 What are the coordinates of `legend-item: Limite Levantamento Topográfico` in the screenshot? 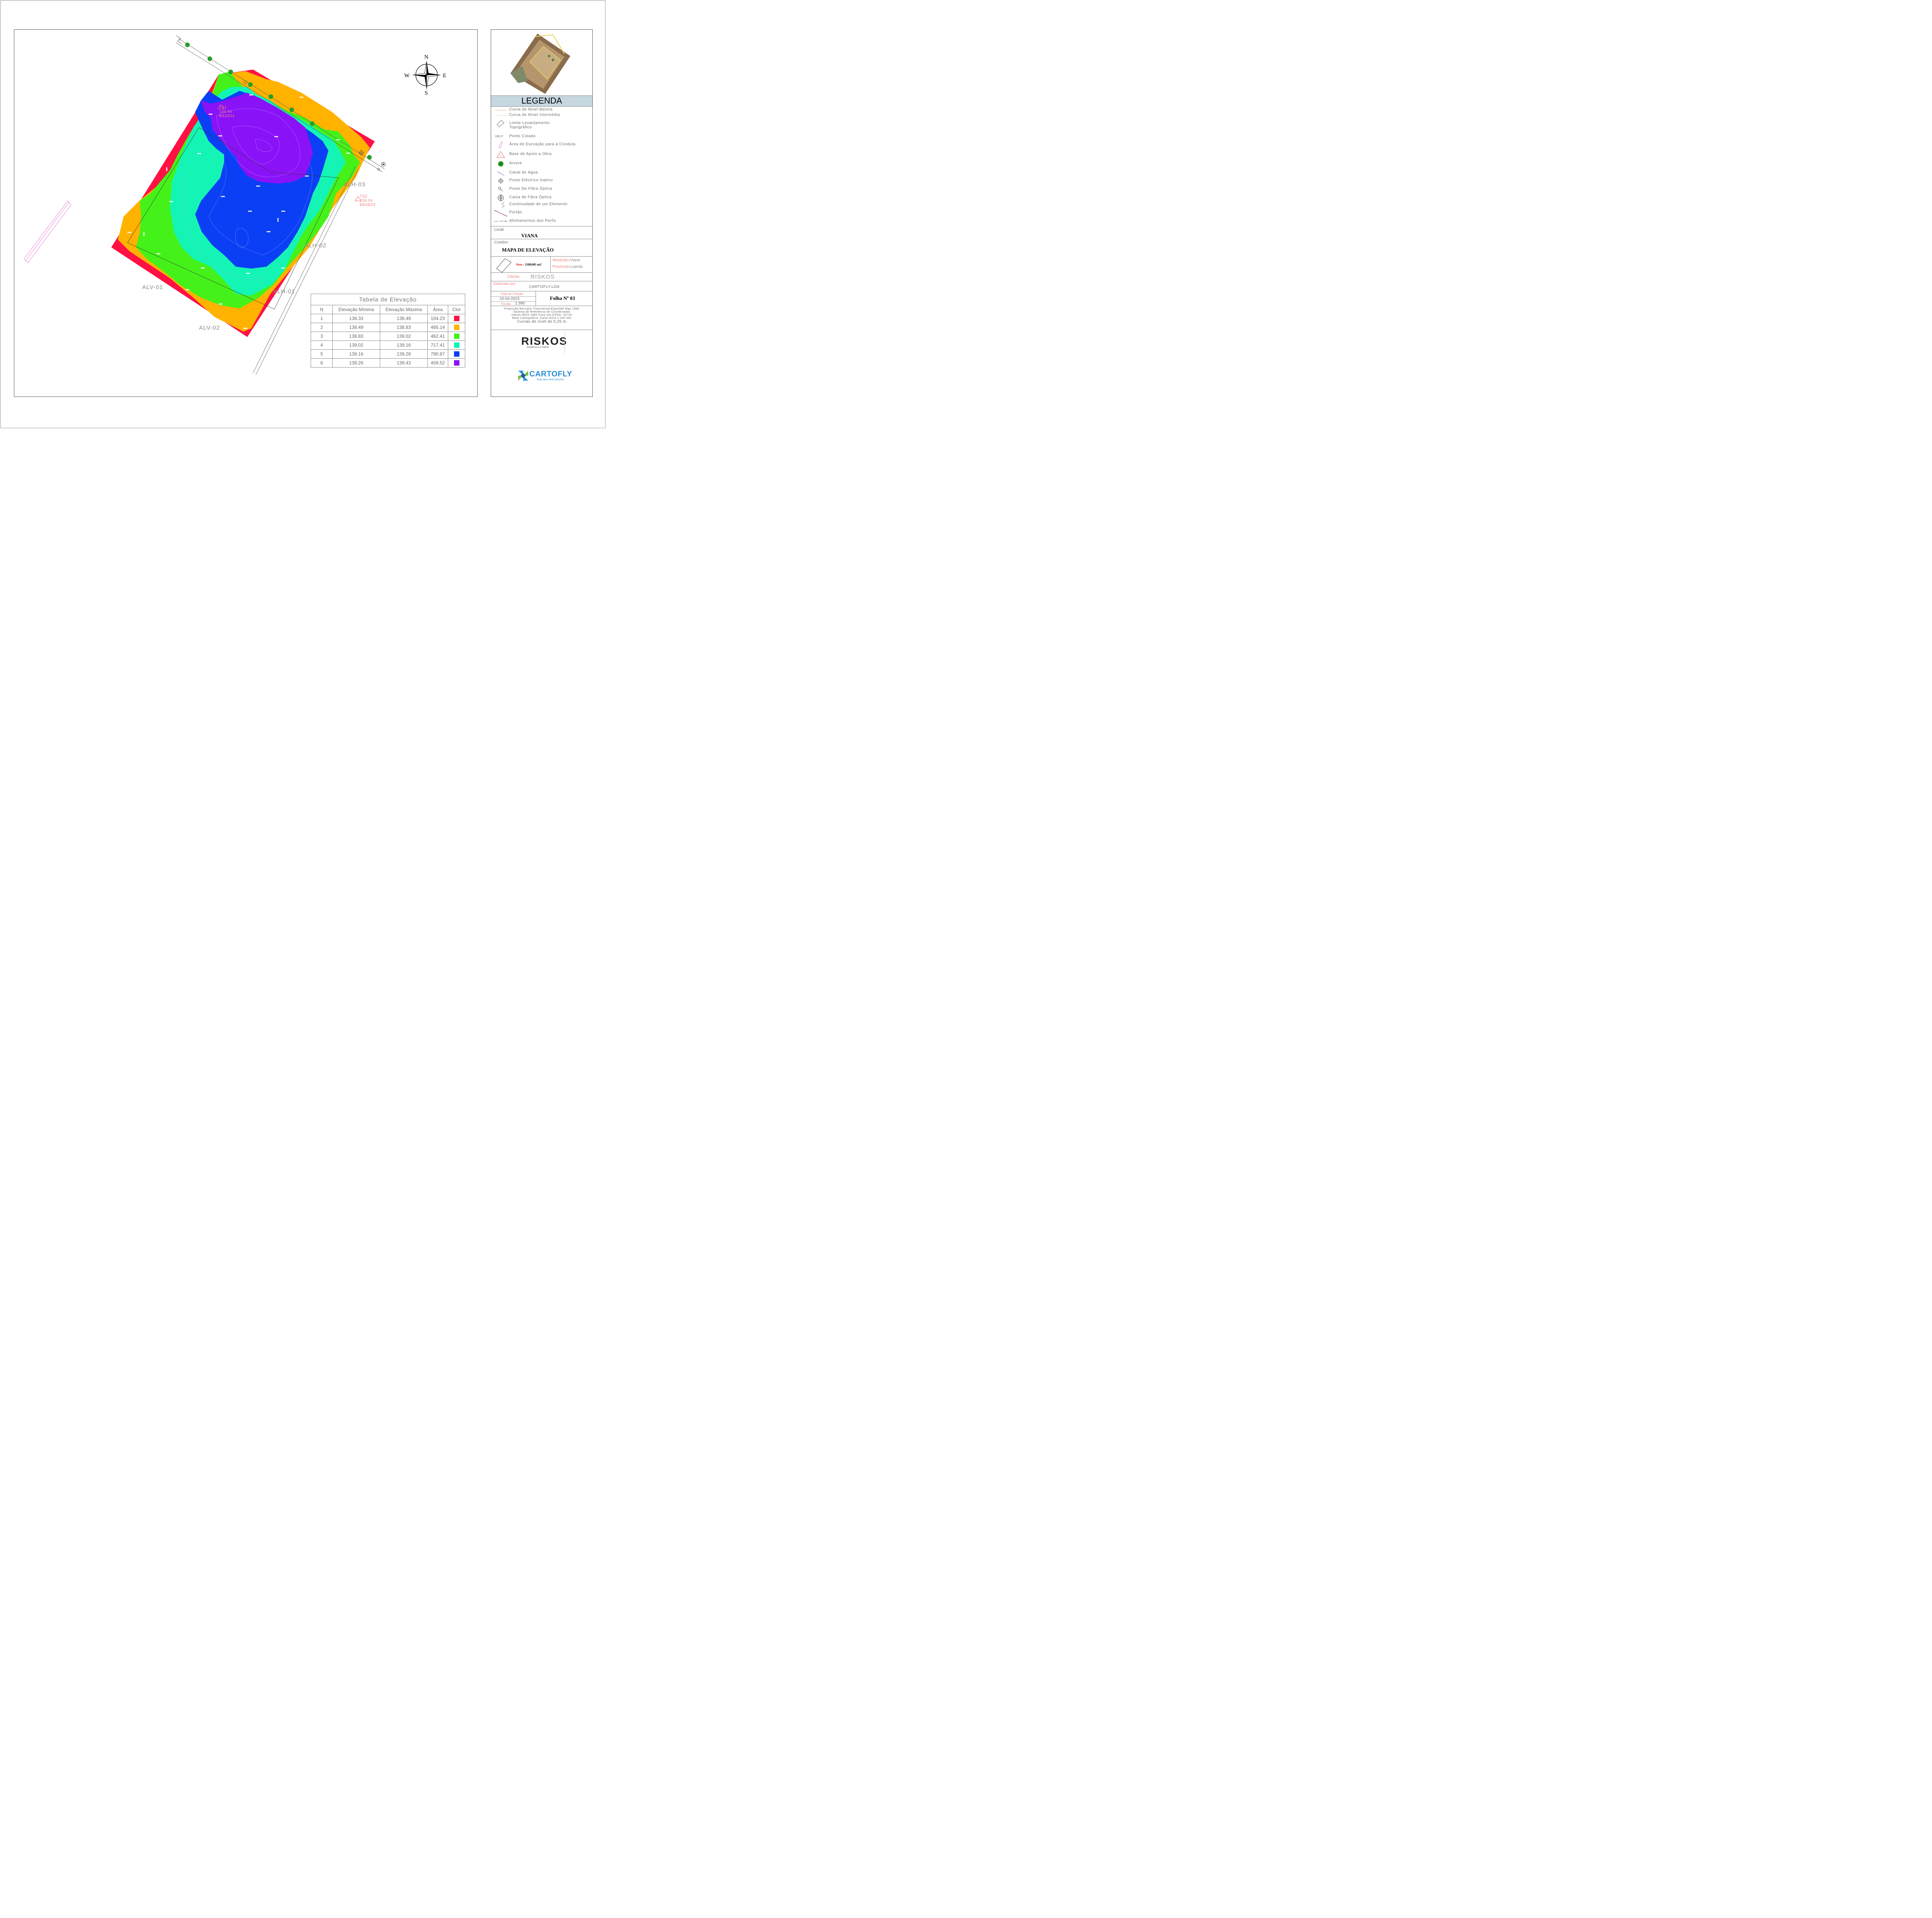 It's located at (542, 125).